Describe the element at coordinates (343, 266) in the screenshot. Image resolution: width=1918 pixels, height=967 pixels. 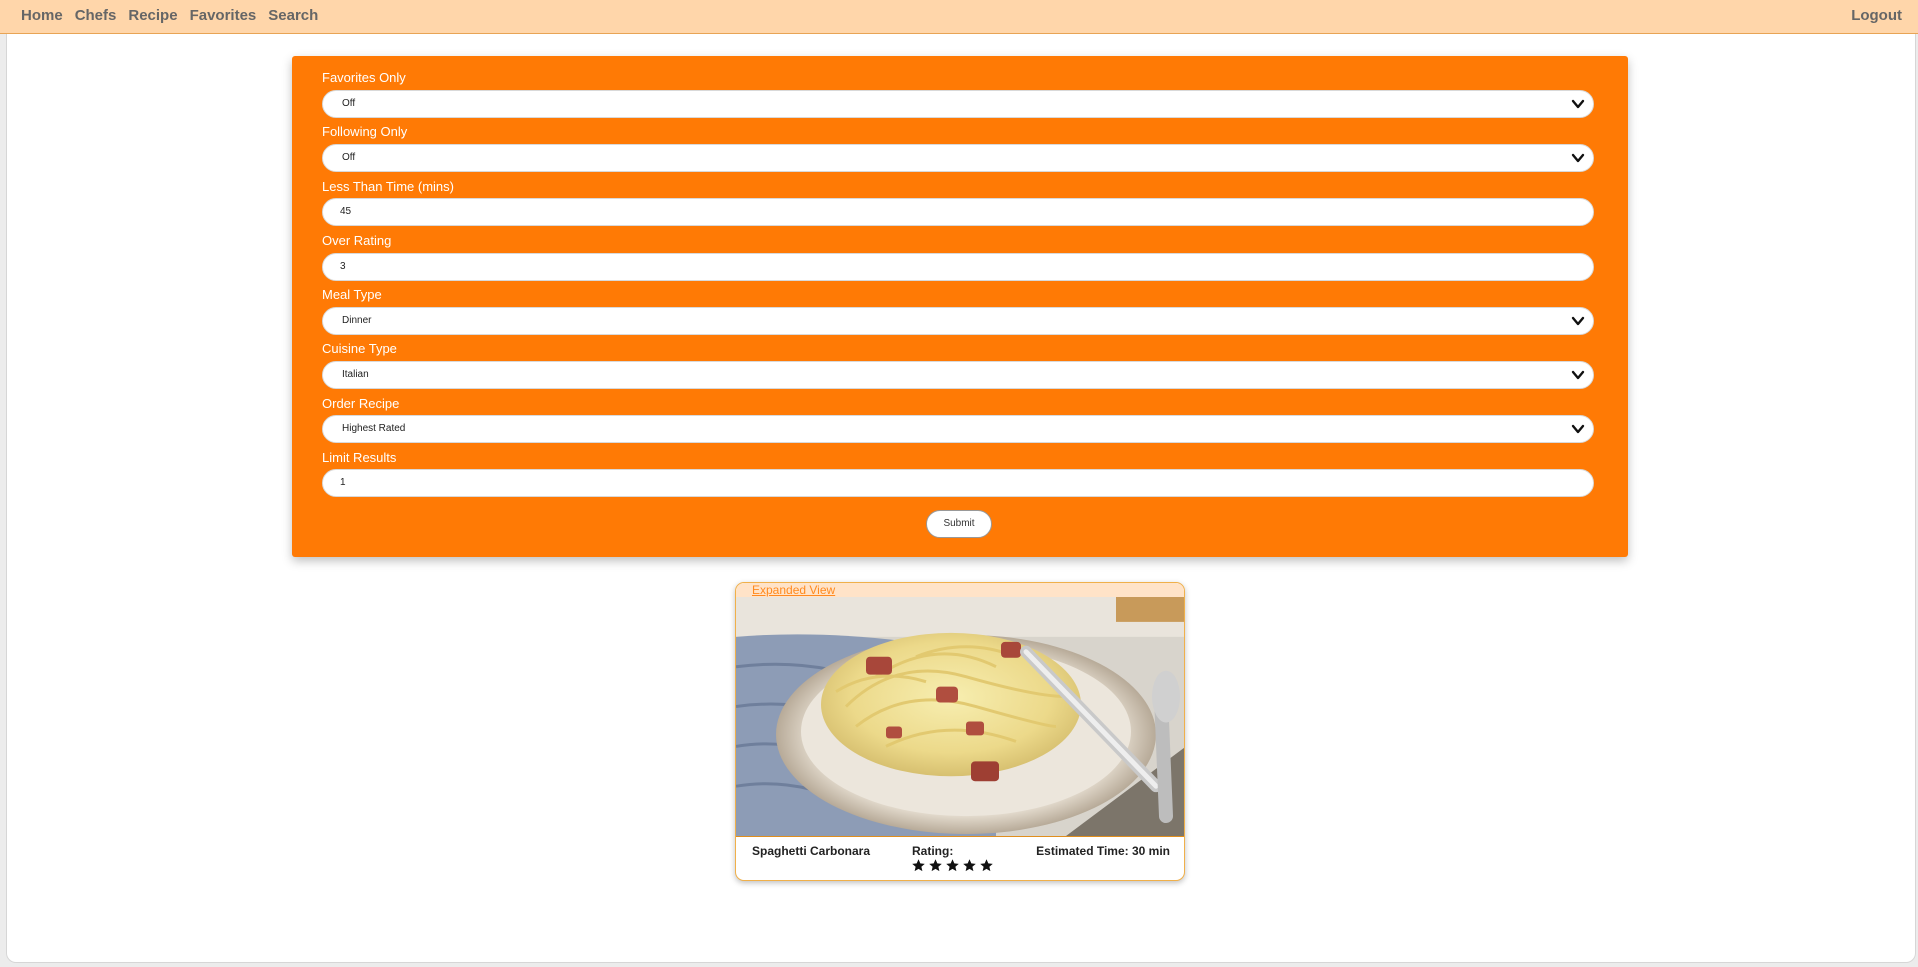
I see `over-rating-value: 3` at that location.